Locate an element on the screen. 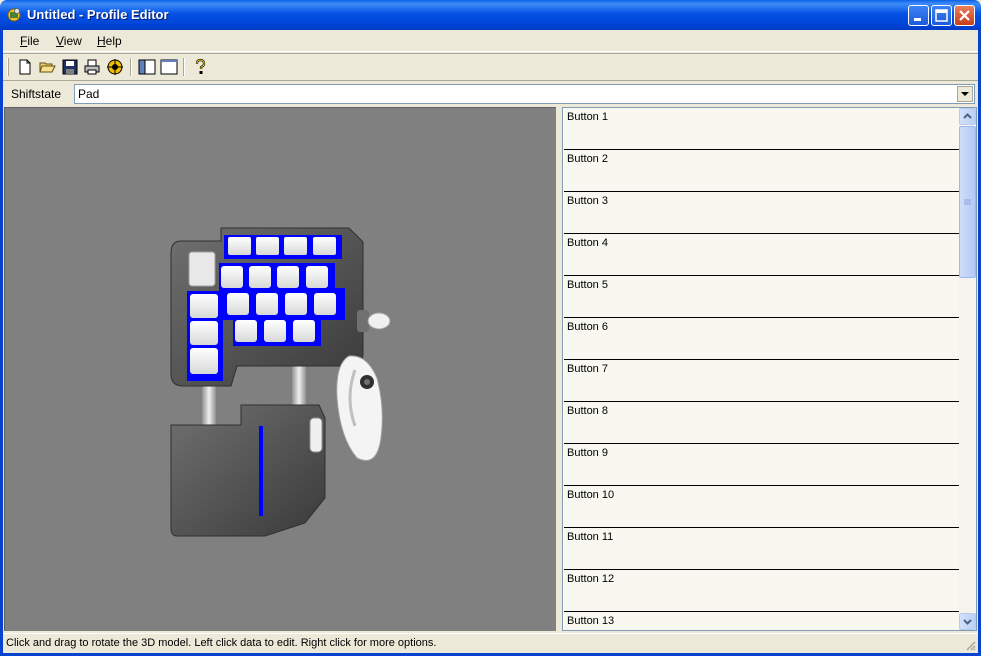 The image size is (981, 656). new-icon is located at coordinates (25, 67).